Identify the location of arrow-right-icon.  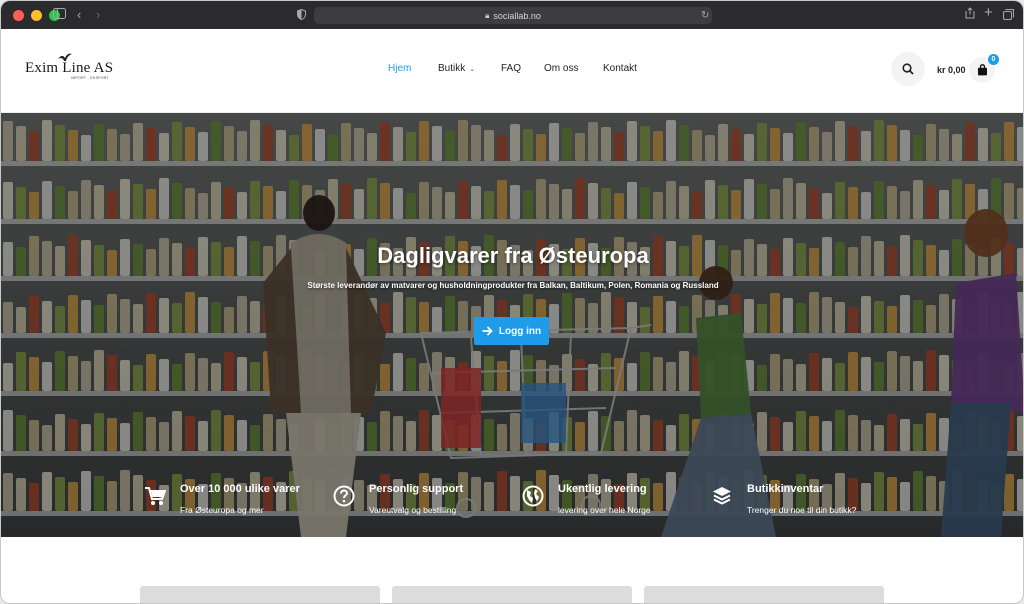
(487, 331).